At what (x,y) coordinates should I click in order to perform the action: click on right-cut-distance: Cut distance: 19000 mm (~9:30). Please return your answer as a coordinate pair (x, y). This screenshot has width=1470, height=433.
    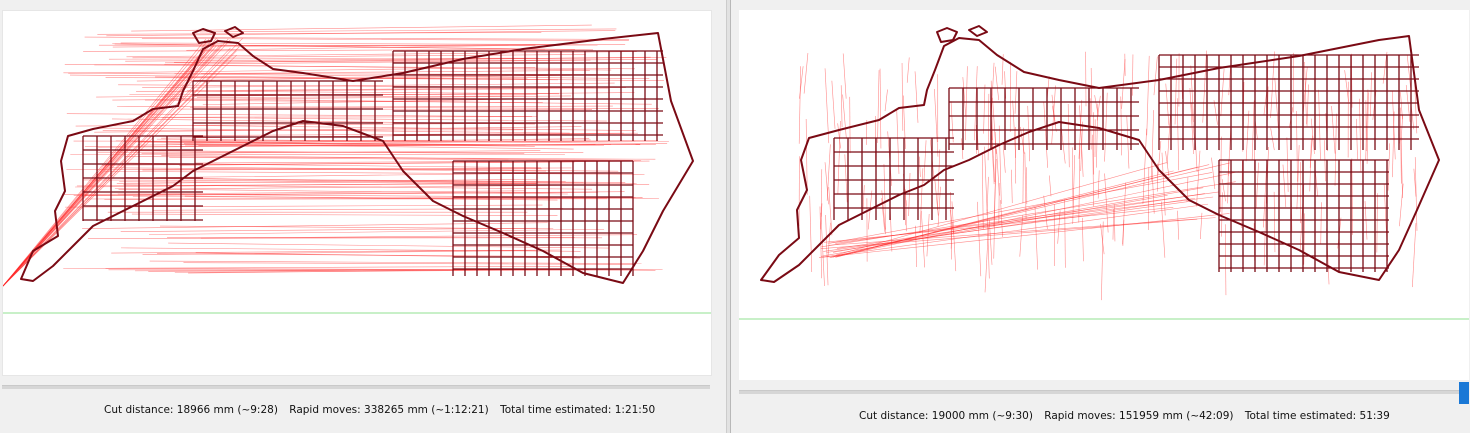
    Looking at the image, I should click on (946, 416).